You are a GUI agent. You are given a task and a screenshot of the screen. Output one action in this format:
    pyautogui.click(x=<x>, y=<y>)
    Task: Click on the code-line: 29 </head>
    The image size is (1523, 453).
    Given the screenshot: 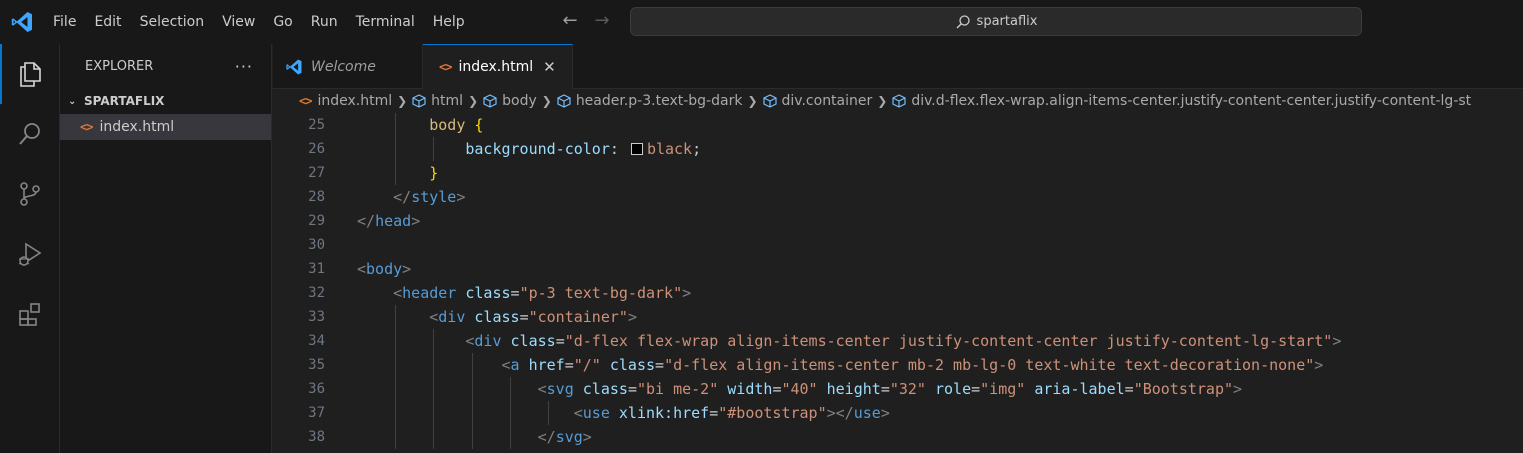 What is the action you would take?
    pyautogui.click(x=898, y=221)
    